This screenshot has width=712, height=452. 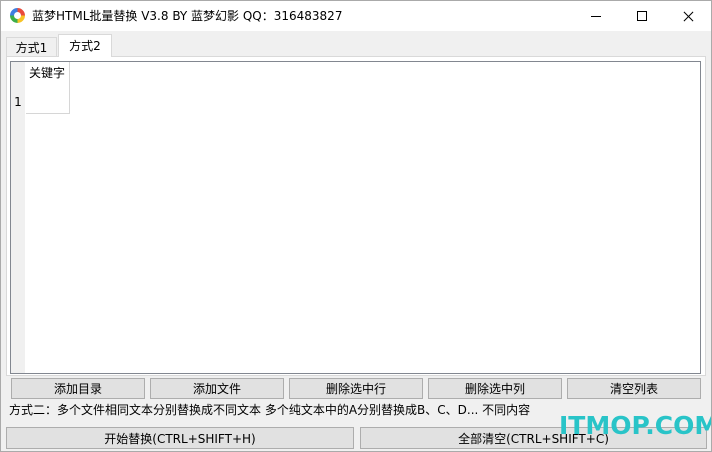 What do you see at coordinates (18, 76) in the screenshot?
I see `grid-corner` at bounding box center [18, 76].